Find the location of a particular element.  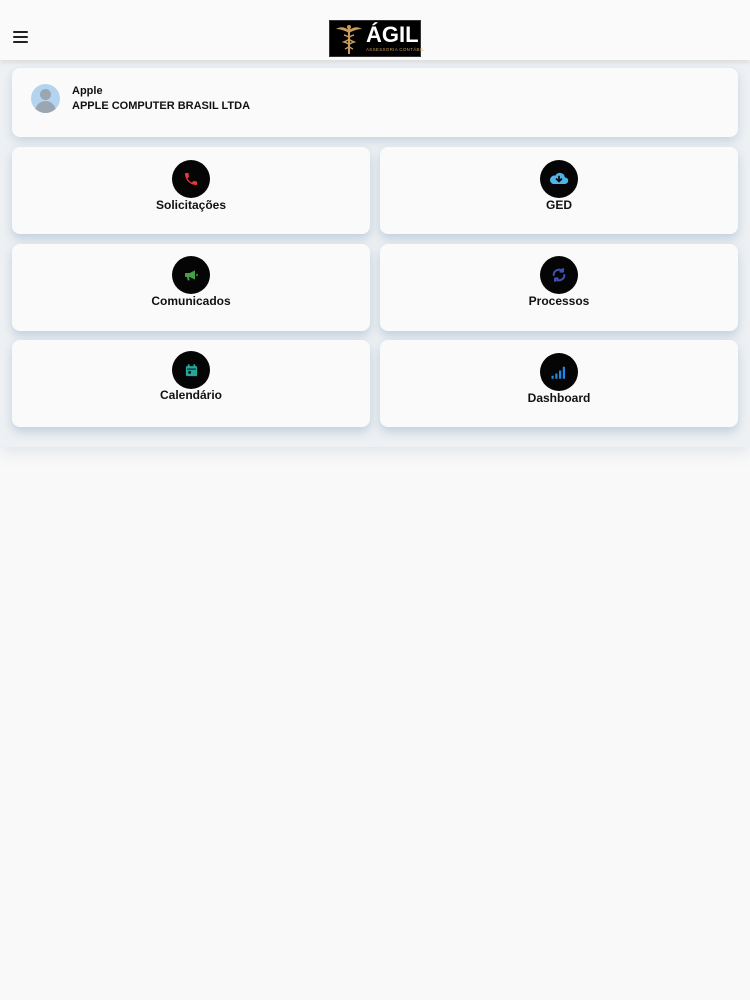

tile-dashboard: Dashboard is located at coordinates (559, 383).